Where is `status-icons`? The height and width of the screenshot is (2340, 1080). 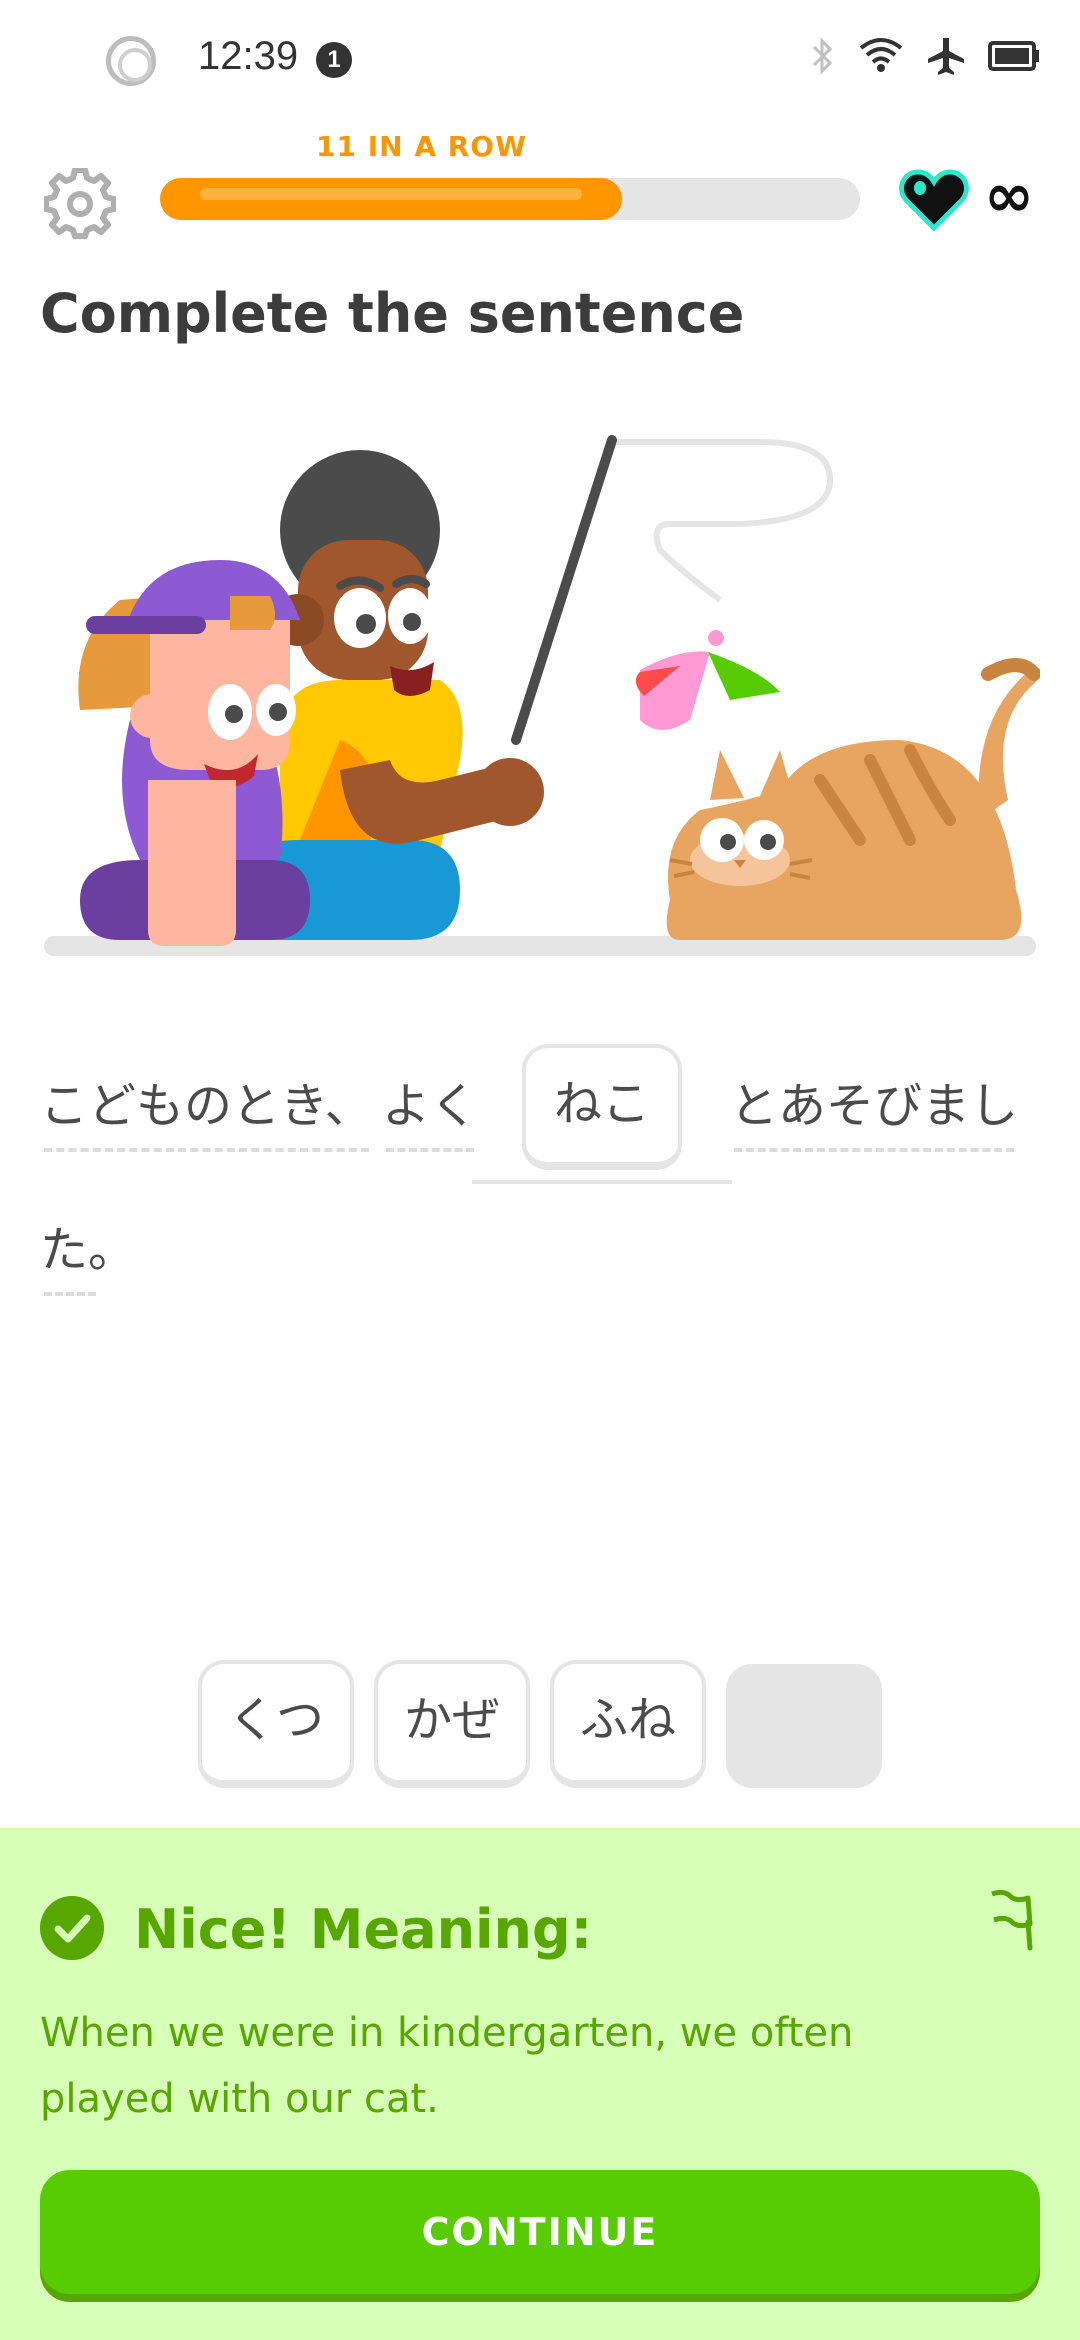 status-icons is located at coordinates (925, 56).